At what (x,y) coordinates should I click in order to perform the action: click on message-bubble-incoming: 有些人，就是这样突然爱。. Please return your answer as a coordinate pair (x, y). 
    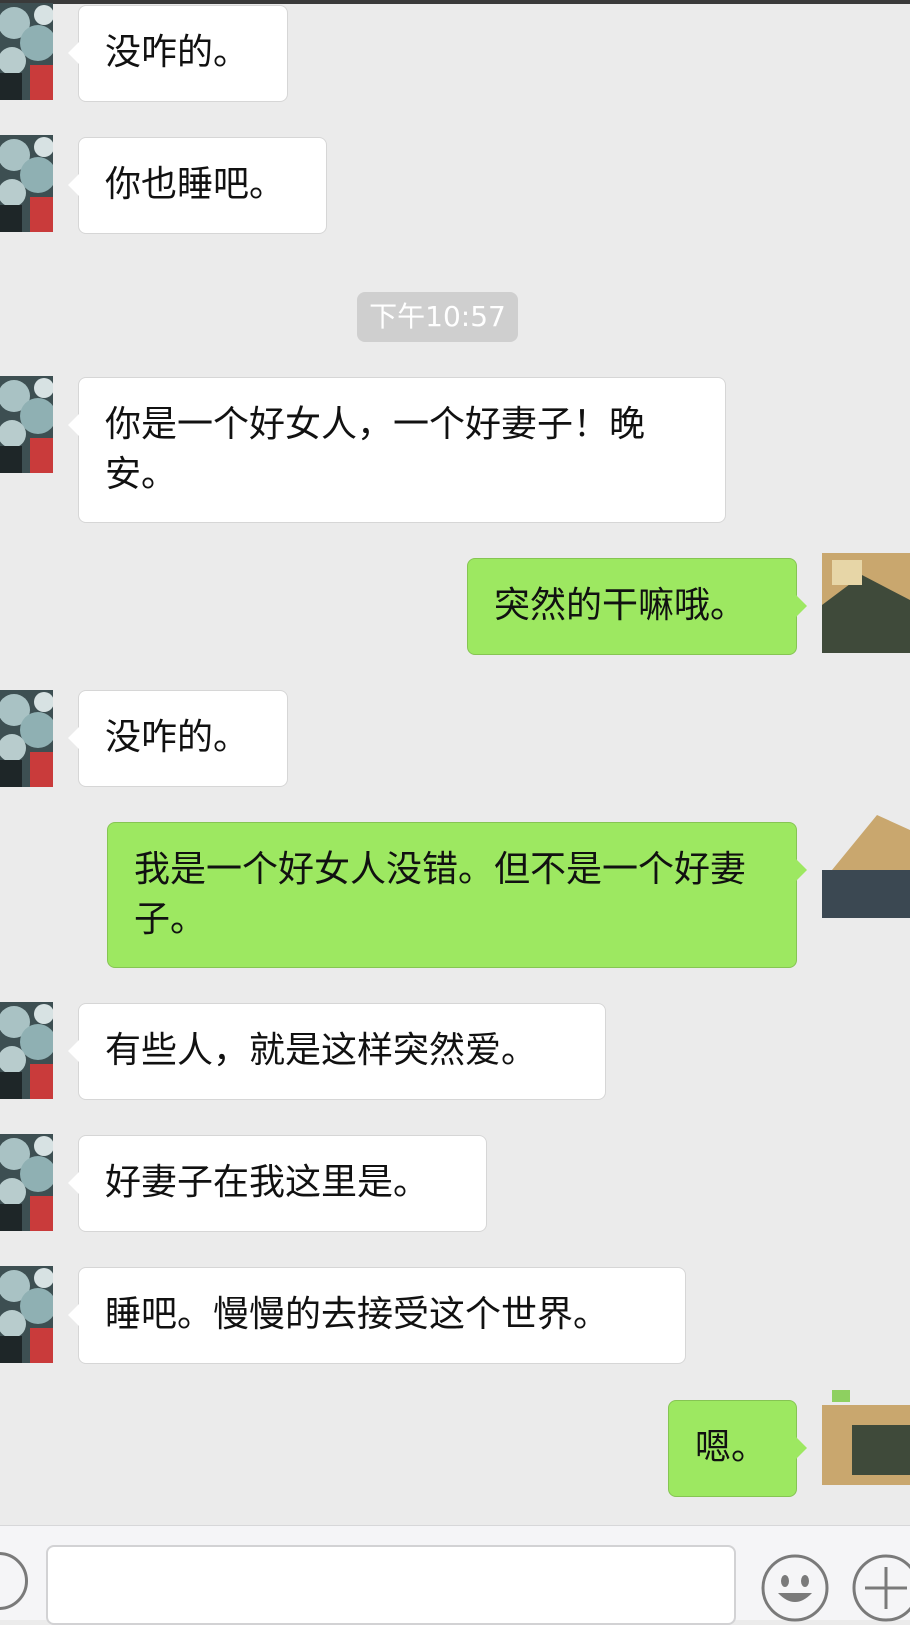
    Looking at the image, I should click on (337, 1051).